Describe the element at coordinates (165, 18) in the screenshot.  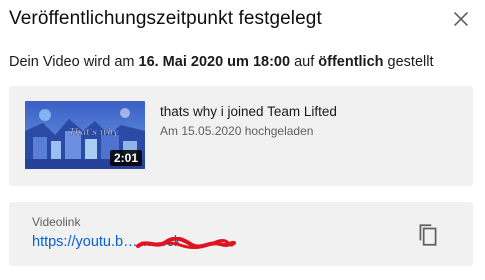
I see `dialog-title: Veröffentlichungszeitpunkt festgelegt` at that location.